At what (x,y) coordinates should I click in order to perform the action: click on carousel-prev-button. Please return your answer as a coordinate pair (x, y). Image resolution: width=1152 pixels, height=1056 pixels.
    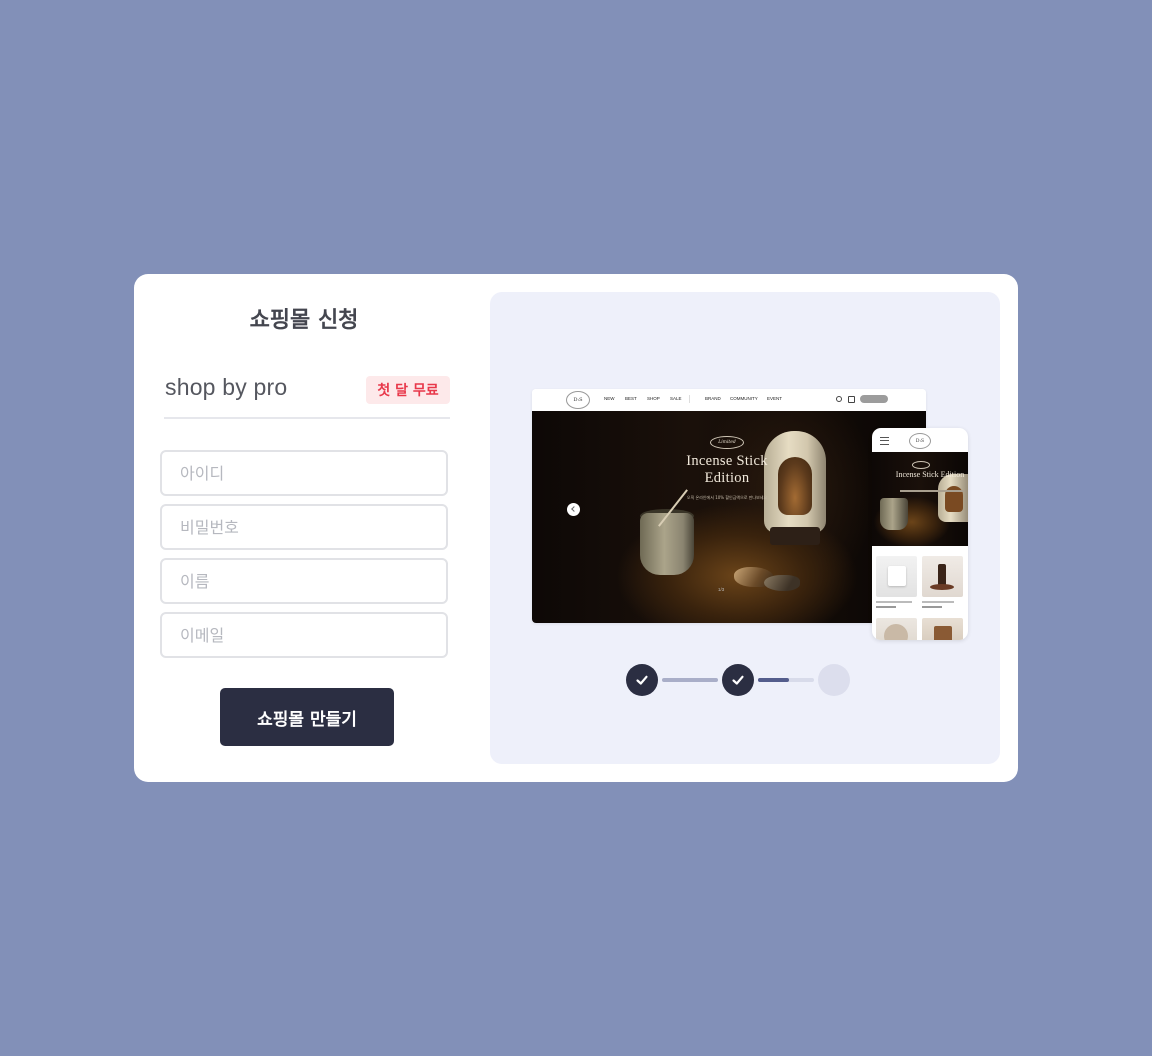
    Looking at the image, I should click on (573, 509).